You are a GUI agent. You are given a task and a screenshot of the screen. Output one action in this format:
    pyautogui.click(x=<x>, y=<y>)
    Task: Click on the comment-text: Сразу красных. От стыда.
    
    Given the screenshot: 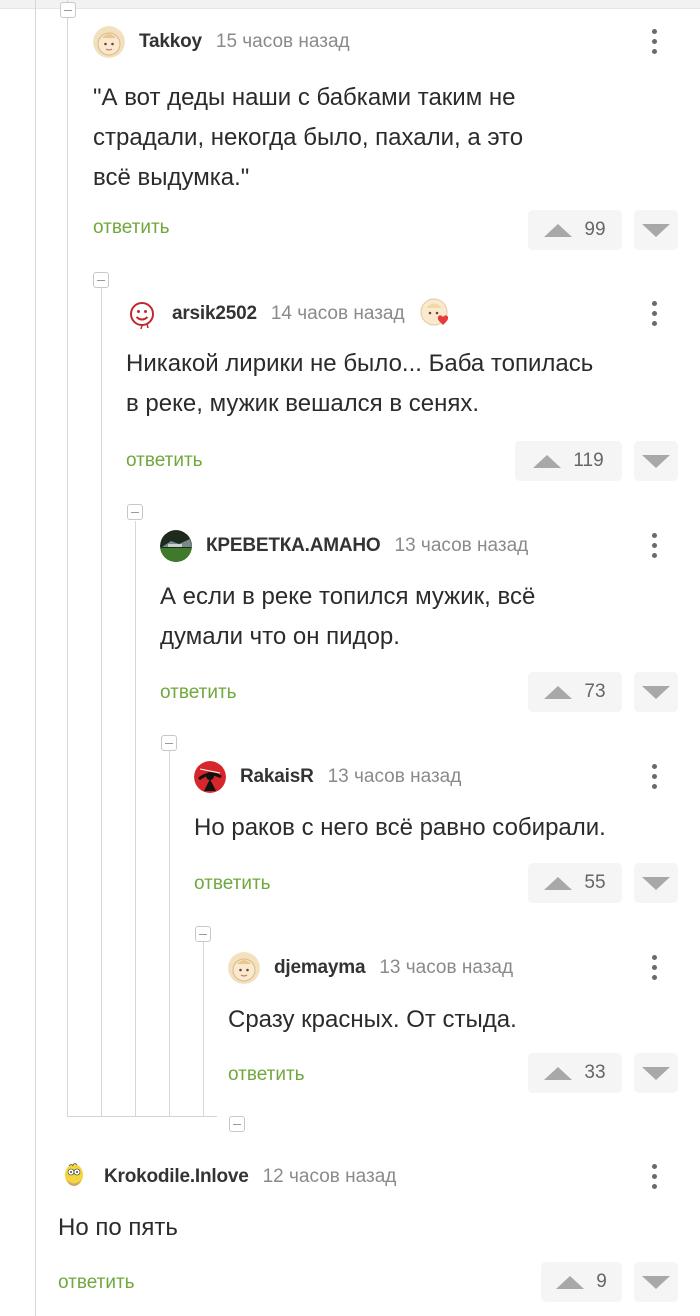 What is the action you would take?
    pyautogui.click(x=372, y=1019)
    